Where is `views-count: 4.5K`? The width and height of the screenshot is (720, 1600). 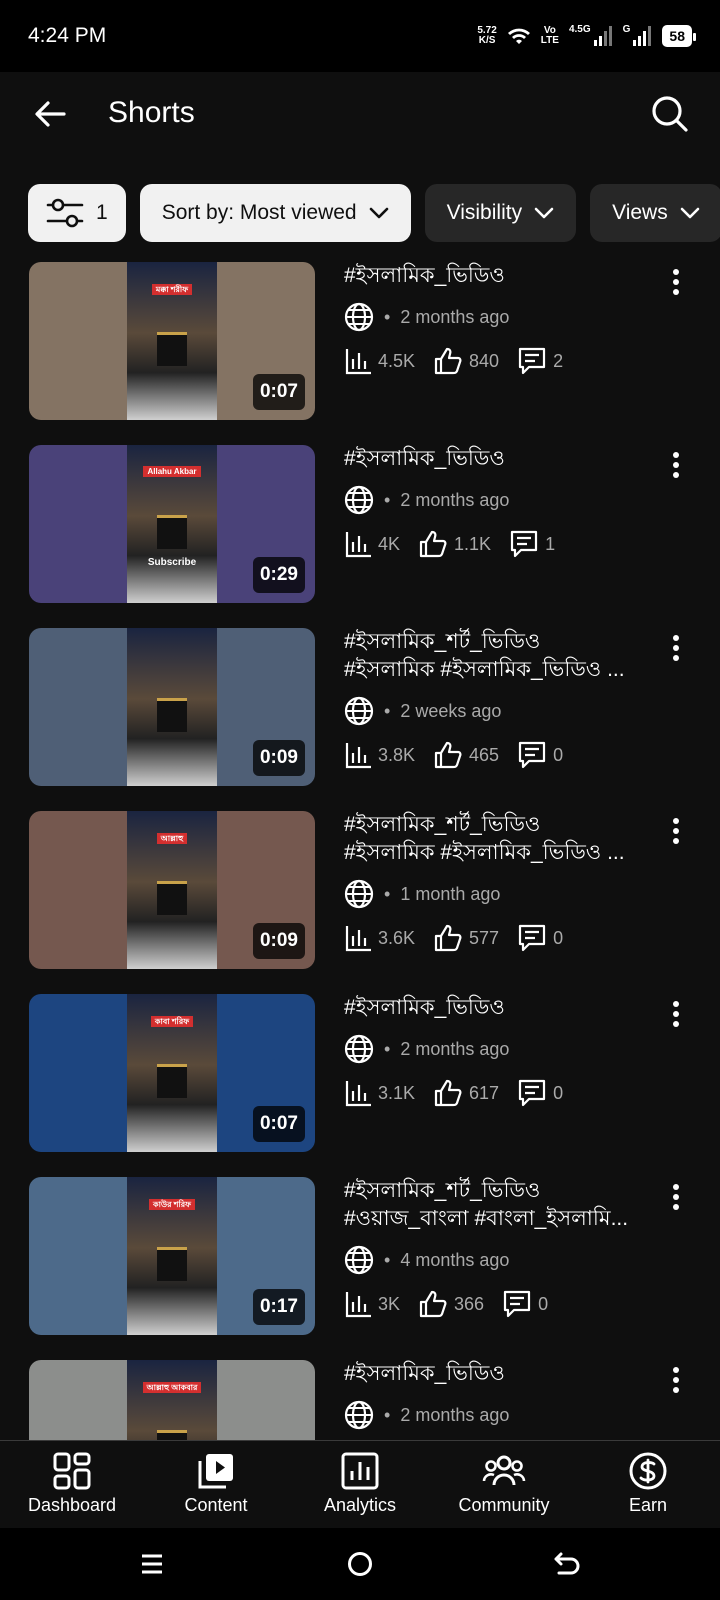 views-count: 4.5K is located at coordinates (397, 360).